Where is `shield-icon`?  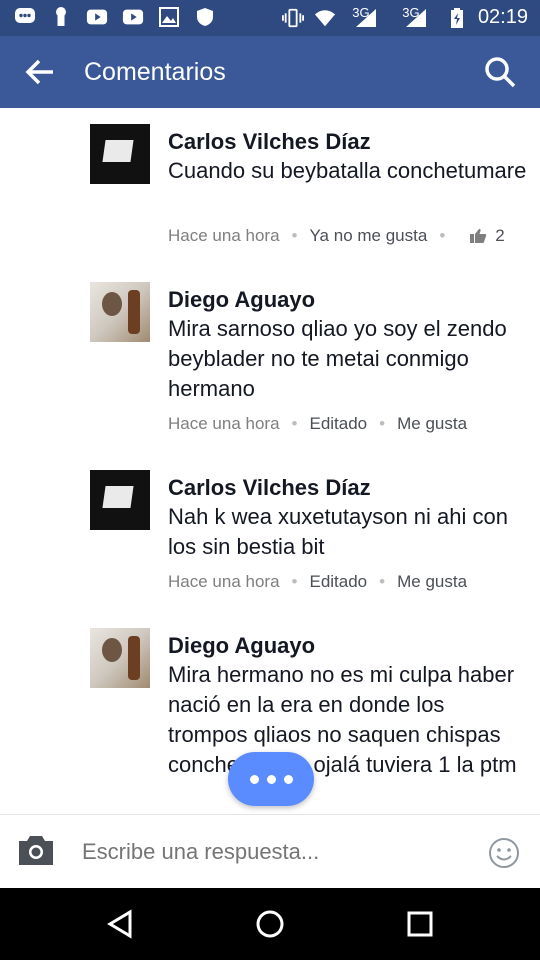 shield-icon is located at coordinates (205, 17).